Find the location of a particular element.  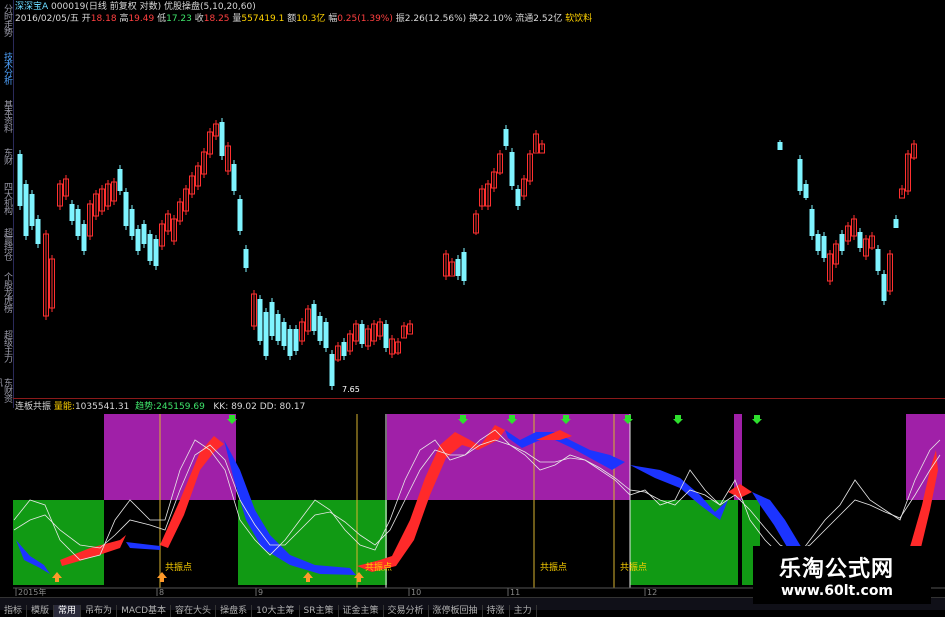

bottom-tab: 操盘系 is located at coordinates (234, 611).